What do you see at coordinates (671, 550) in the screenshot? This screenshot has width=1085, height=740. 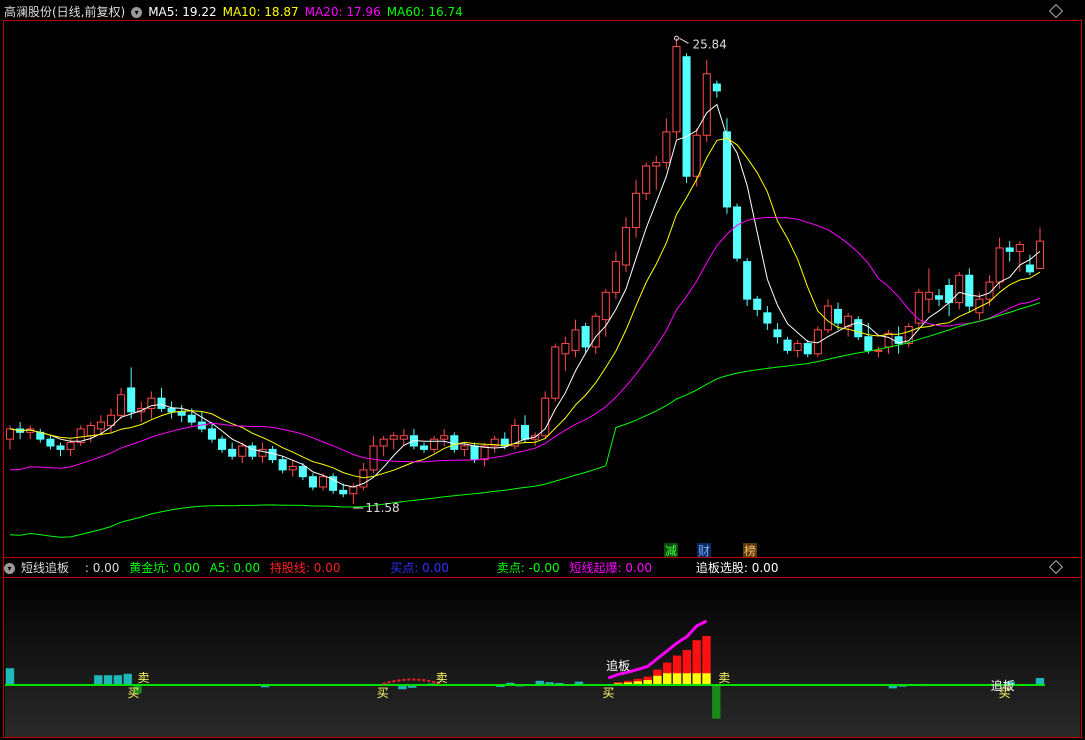 I see `marker-reduce: 减` at bounding box center [671, 550].